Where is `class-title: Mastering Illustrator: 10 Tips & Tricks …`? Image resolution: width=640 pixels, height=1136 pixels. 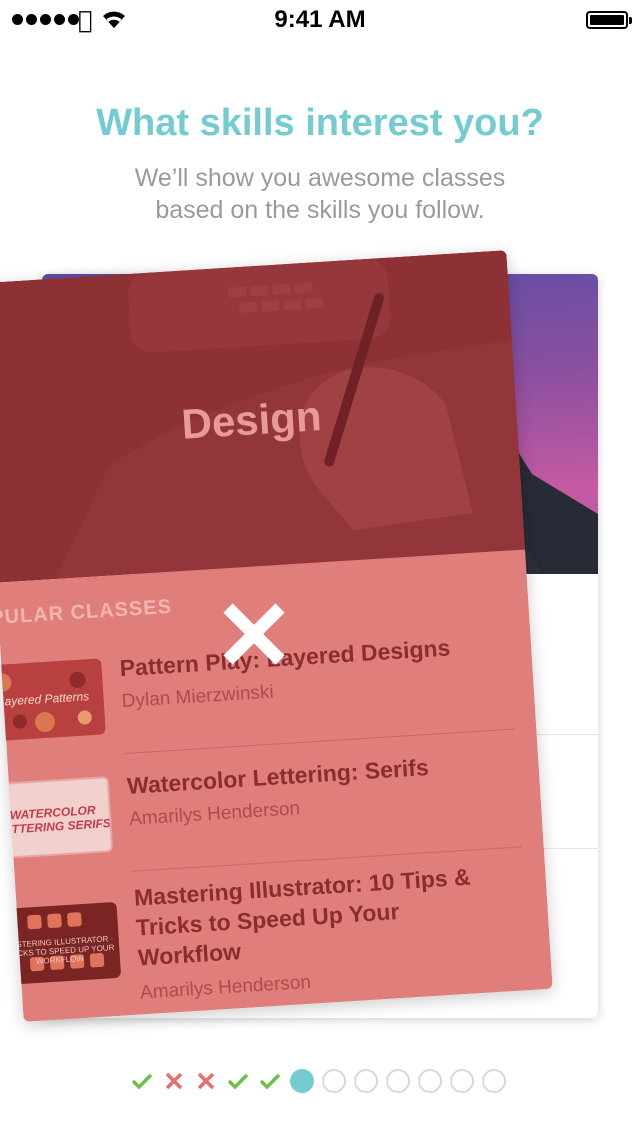
class-title: Mastering Illustrator: 10 Tips & Tricks … is located at coordinates (304, 917).